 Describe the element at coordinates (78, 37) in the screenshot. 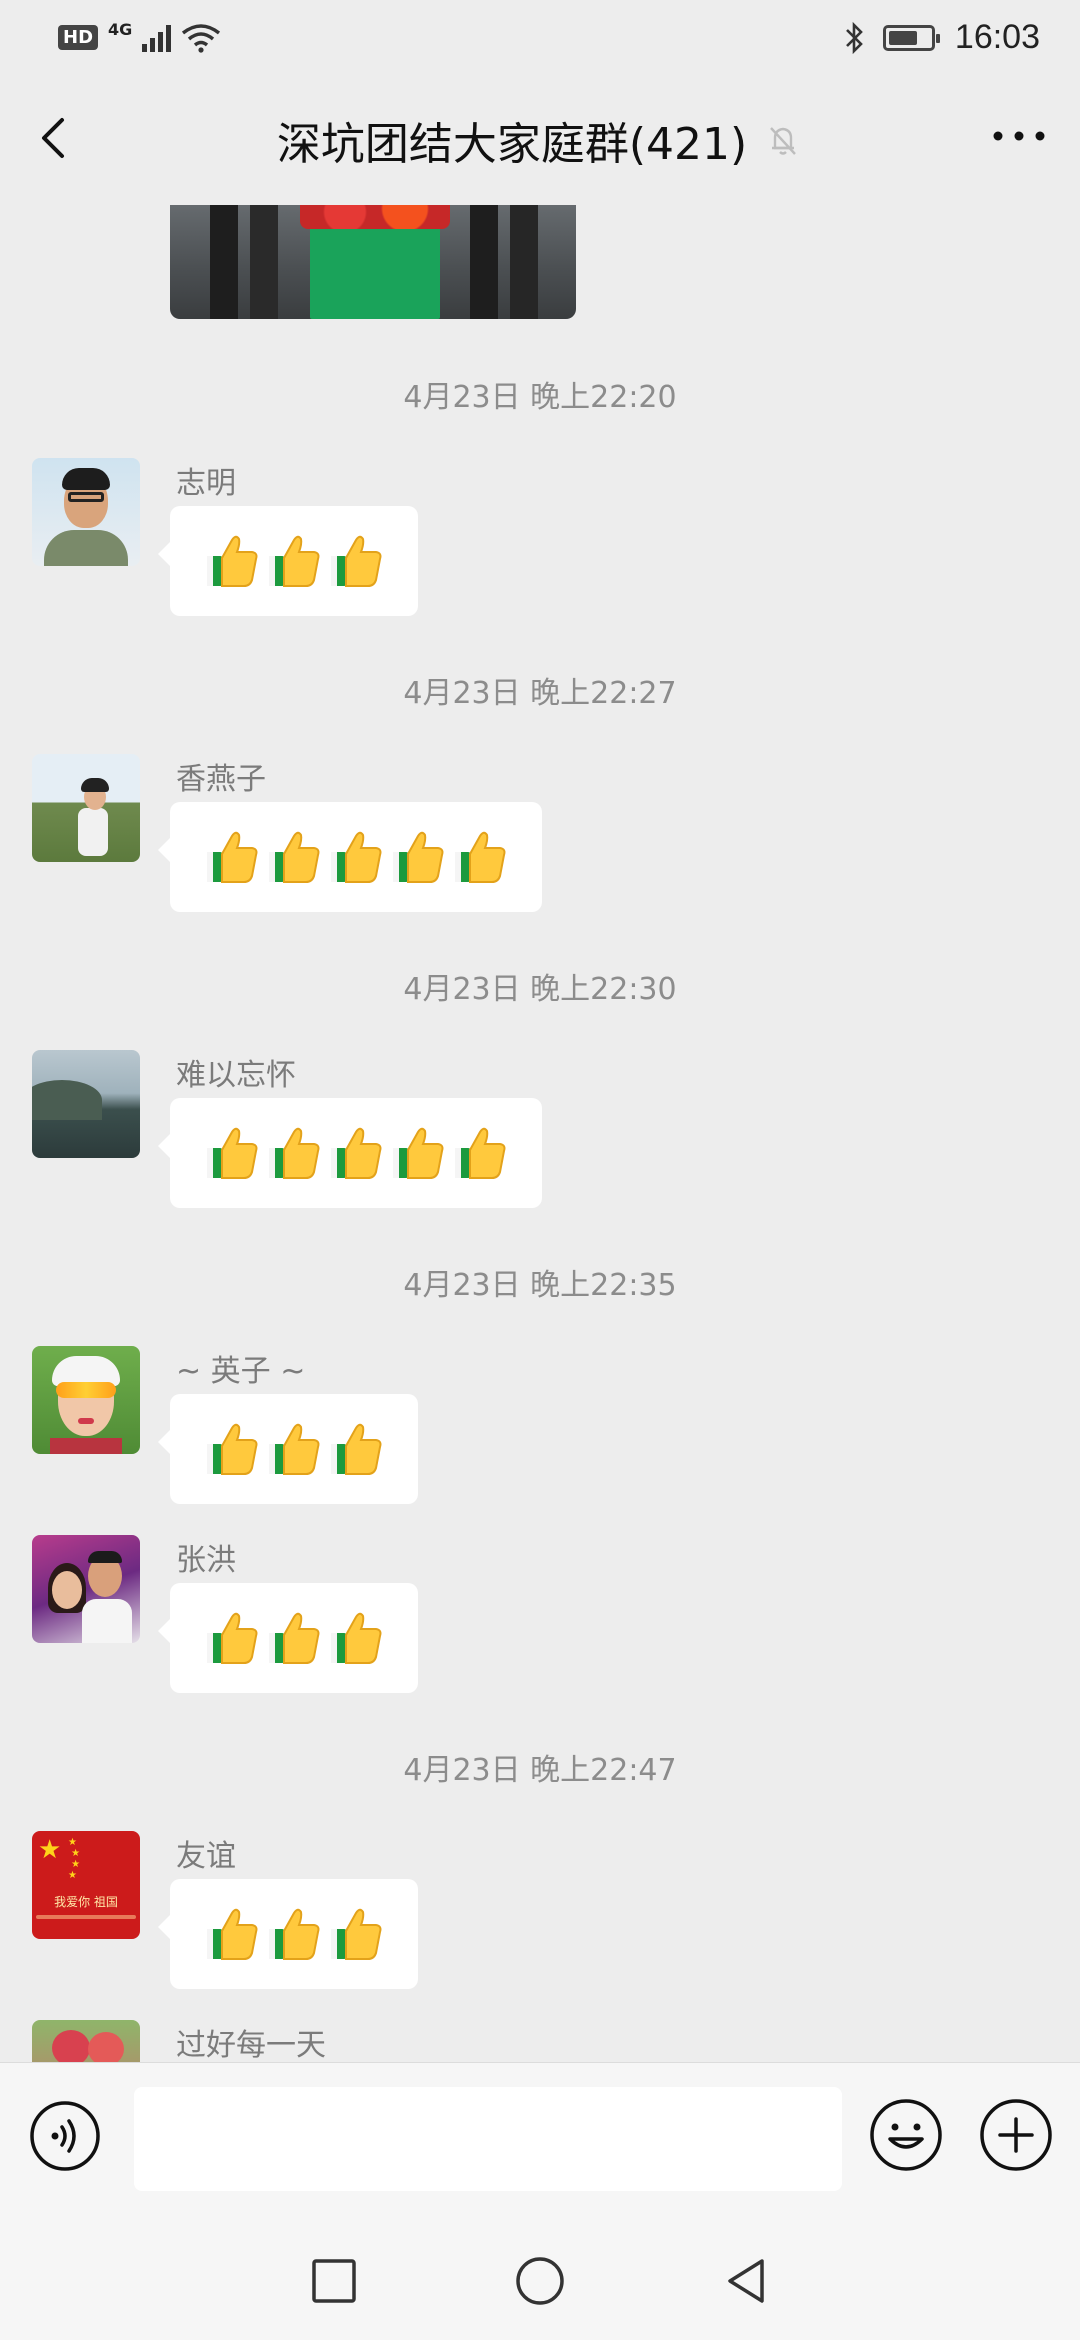

I see `hd-badge: HD` at that location.